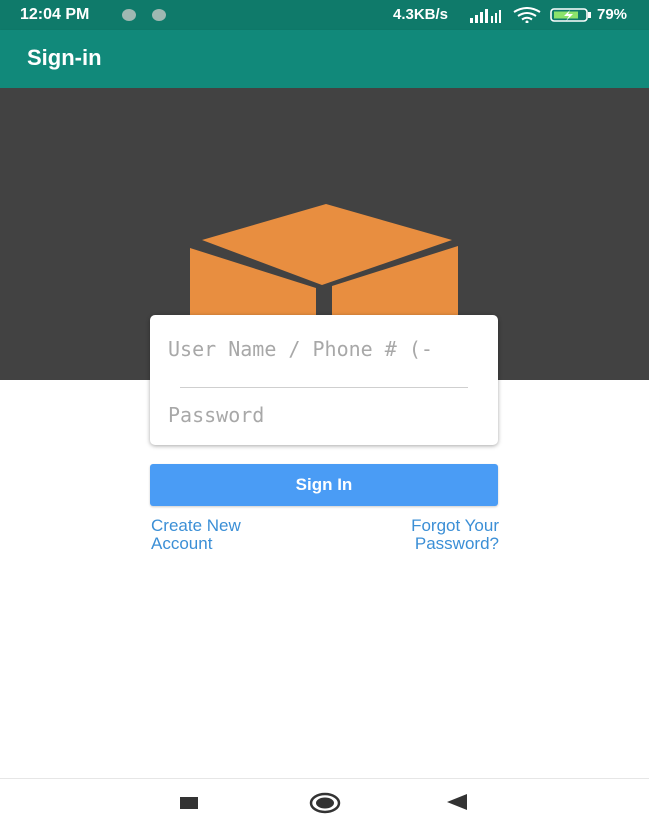  Describe the element at coordinates (324, 485) in the screenshot. I see `sign-in-button: Sign In` at that location.